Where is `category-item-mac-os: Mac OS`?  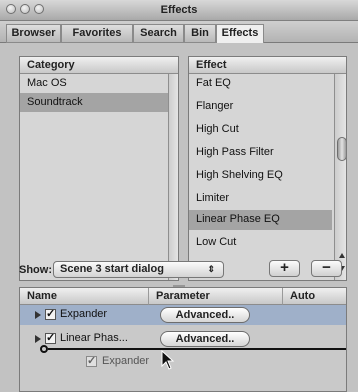
category-item-mac-os: Mac OS is located at coordinates (94, 83).